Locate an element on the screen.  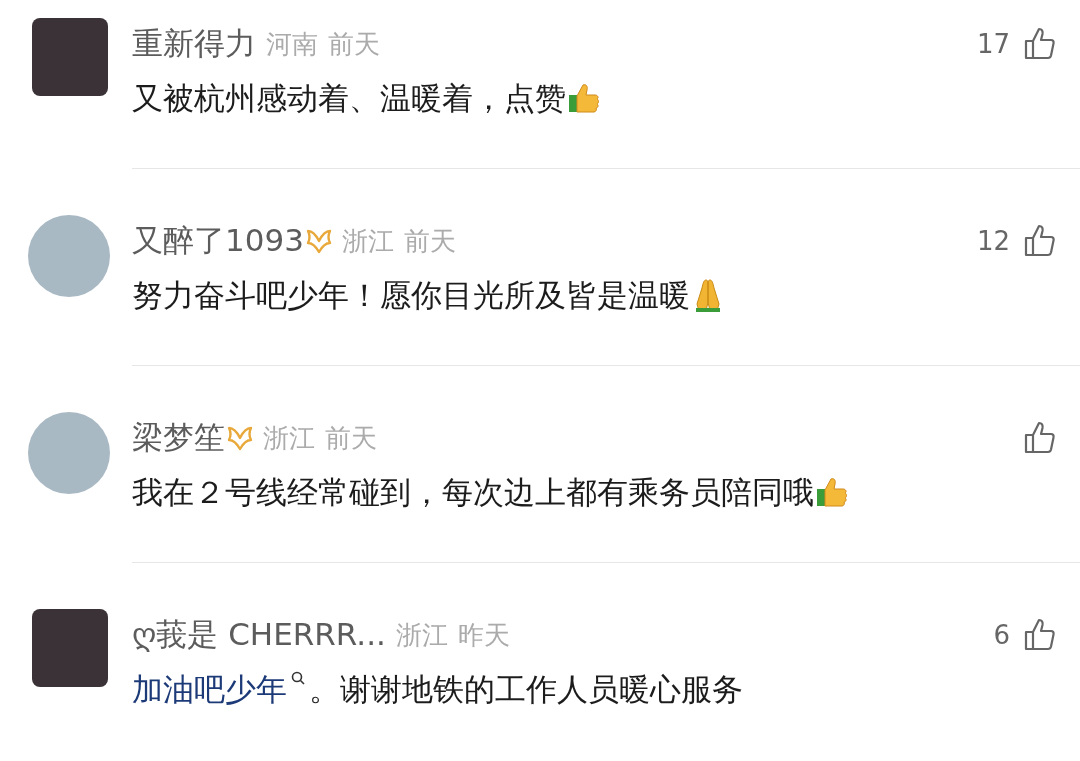
comment-text: 又被杭州感动着、温暖着，点赞 is located at coordinates (349, 98).